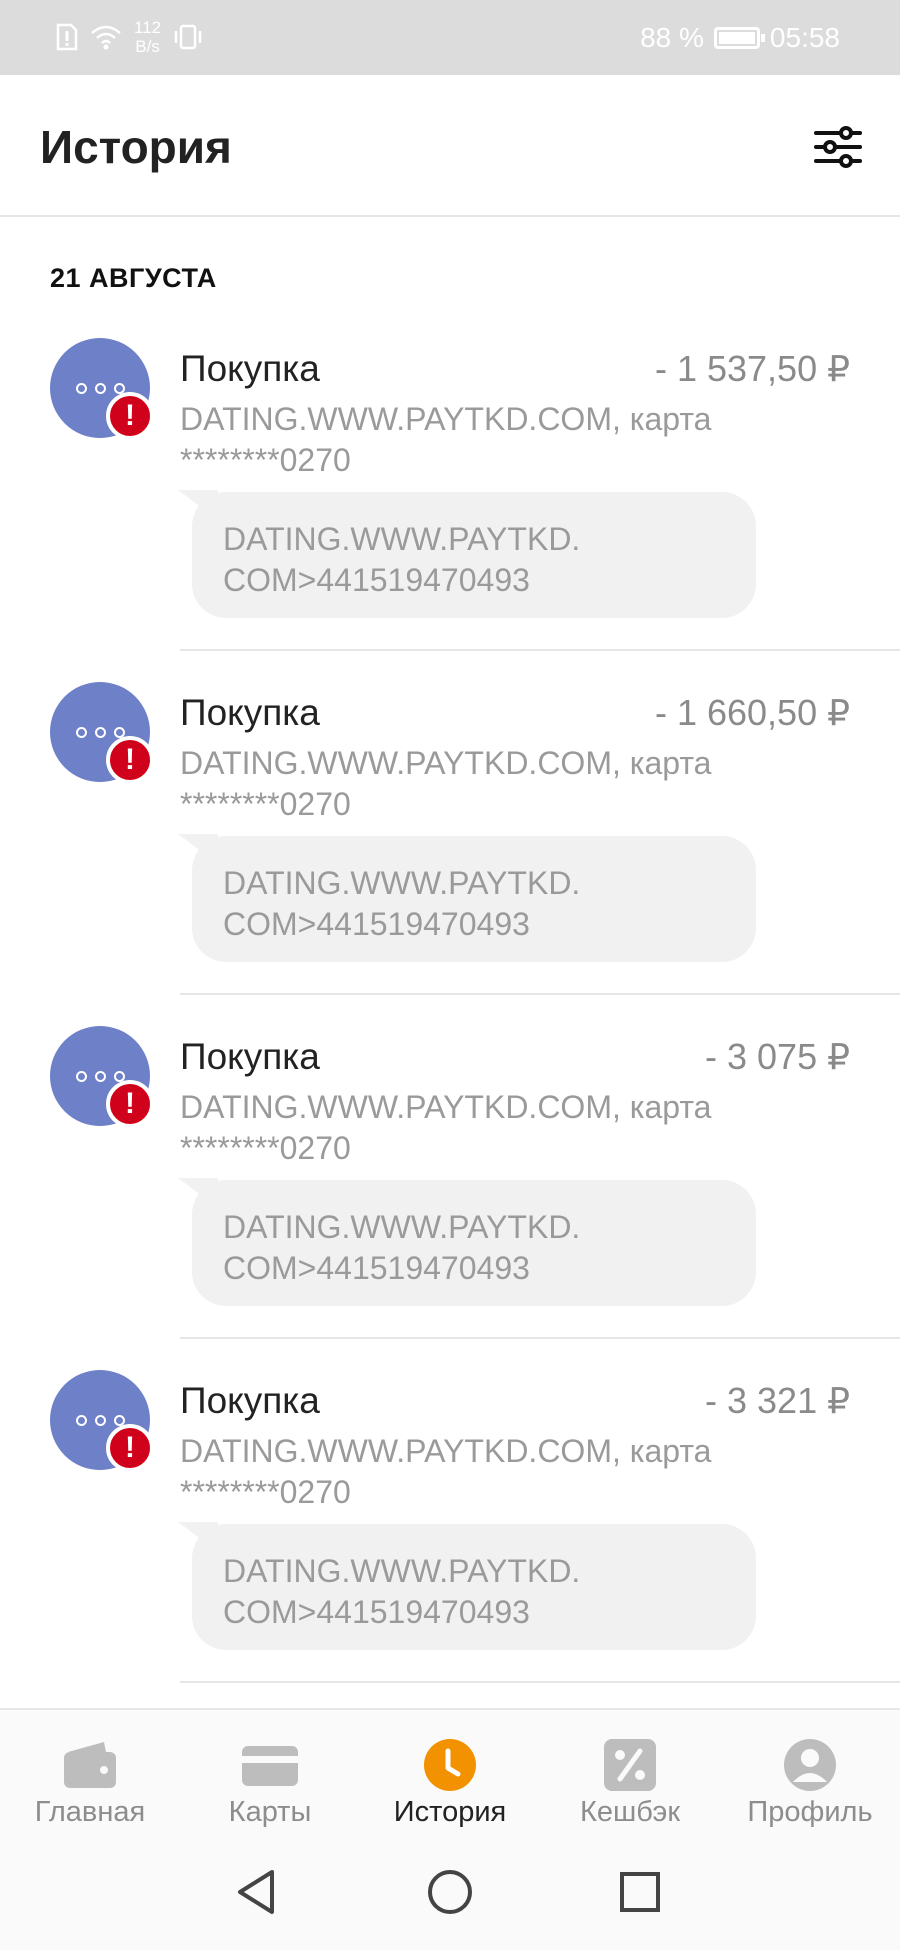 This screenshot has width=900, height=1950. I want to click on nav-tab-profile: Профиль, so click(810, 1774).